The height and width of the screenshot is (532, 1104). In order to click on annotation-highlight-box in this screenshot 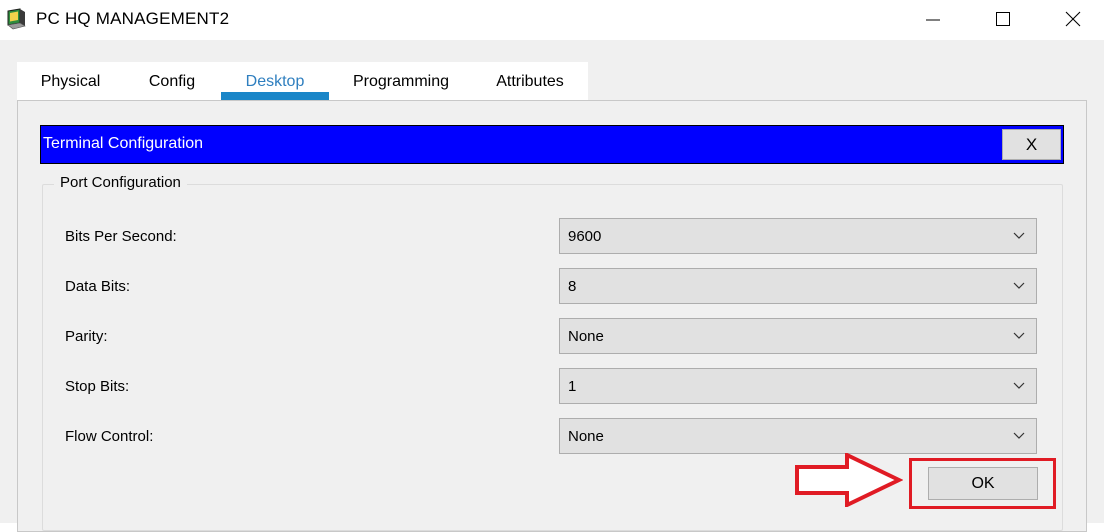, I will do `click(982, 483)`.